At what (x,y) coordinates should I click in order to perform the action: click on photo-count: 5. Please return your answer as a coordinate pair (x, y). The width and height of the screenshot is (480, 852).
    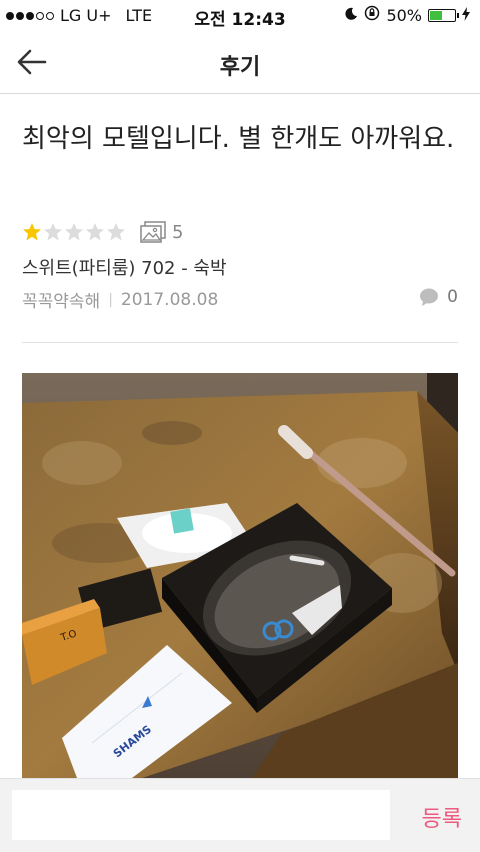
    Looking at the image, I should click on (161, 232).